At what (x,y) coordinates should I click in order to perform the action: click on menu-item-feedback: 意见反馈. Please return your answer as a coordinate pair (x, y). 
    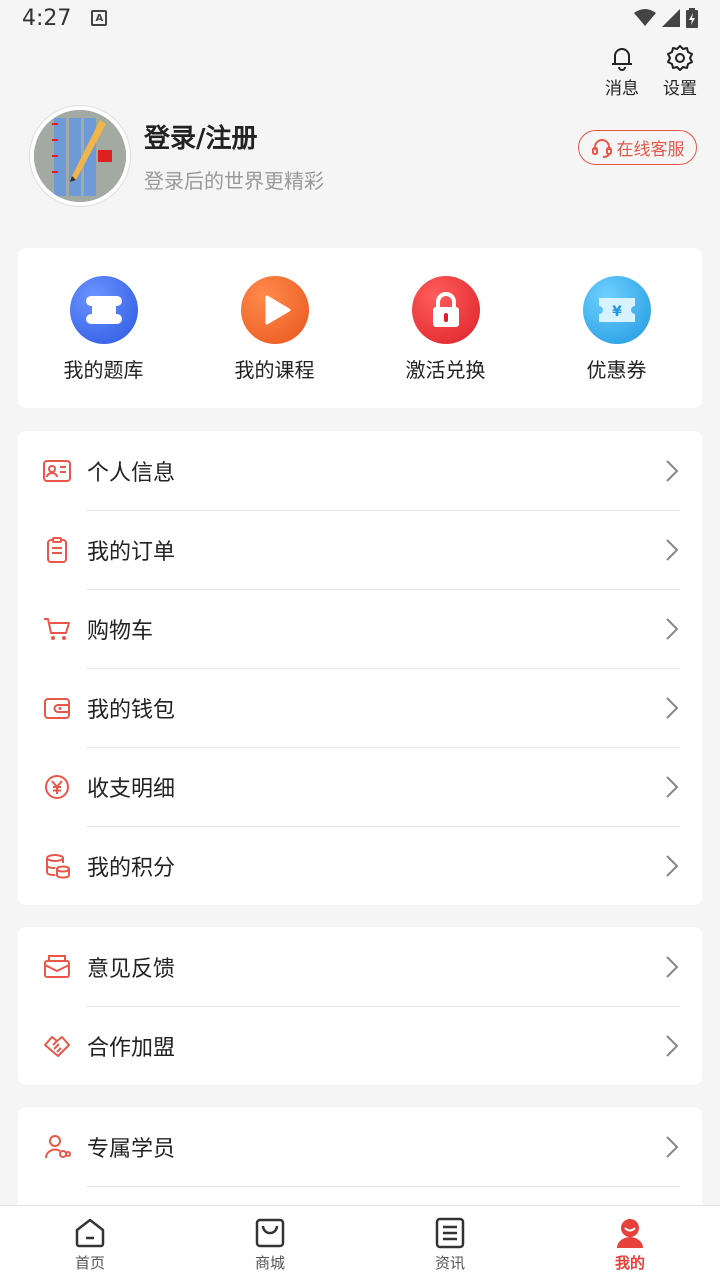
    Looking at the image, I should click on (360, 966).